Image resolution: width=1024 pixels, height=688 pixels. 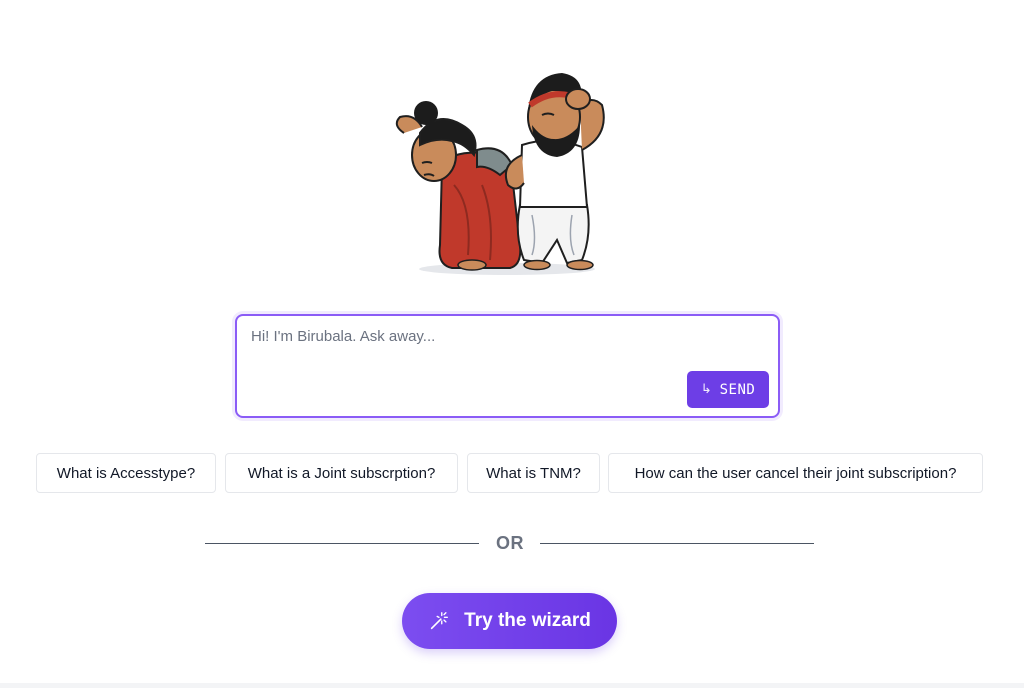 What do you see at coordinates (512, 685) in the screenshot?
I see `bottom-strip` at bounding box center [512, 685].